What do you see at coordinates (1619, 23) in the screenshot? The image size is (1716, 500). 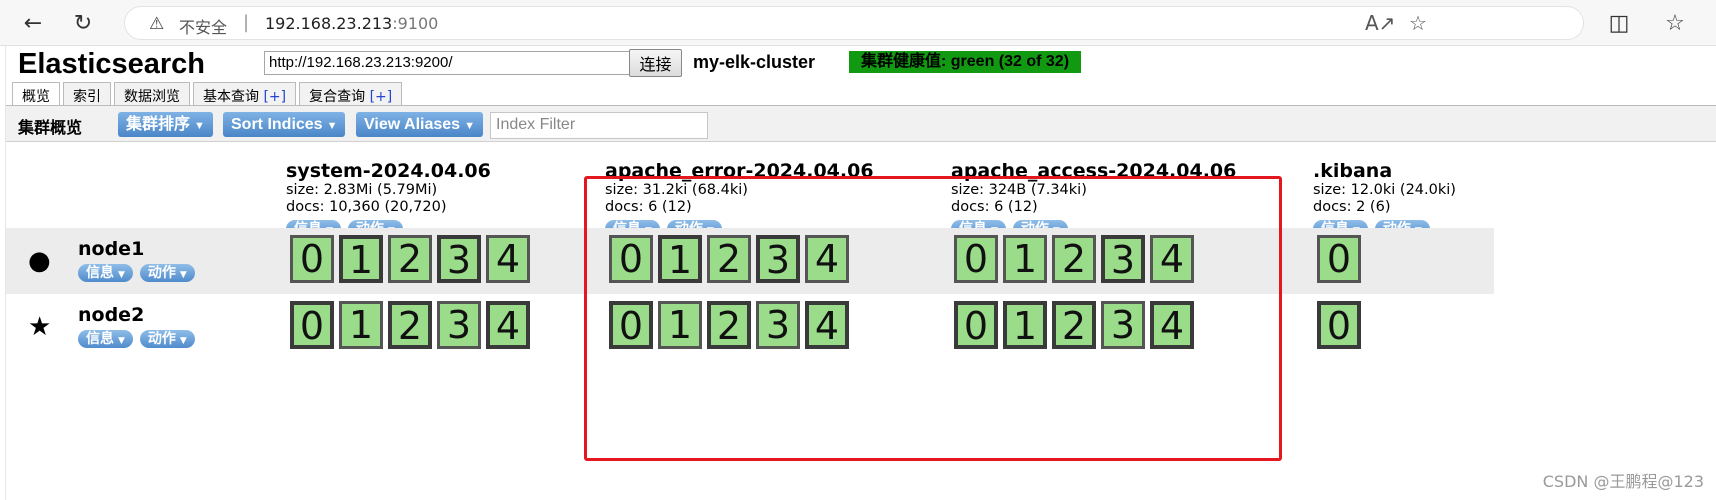 I see `split-screen-icon: ◫` at bounding box center [1619, 23].